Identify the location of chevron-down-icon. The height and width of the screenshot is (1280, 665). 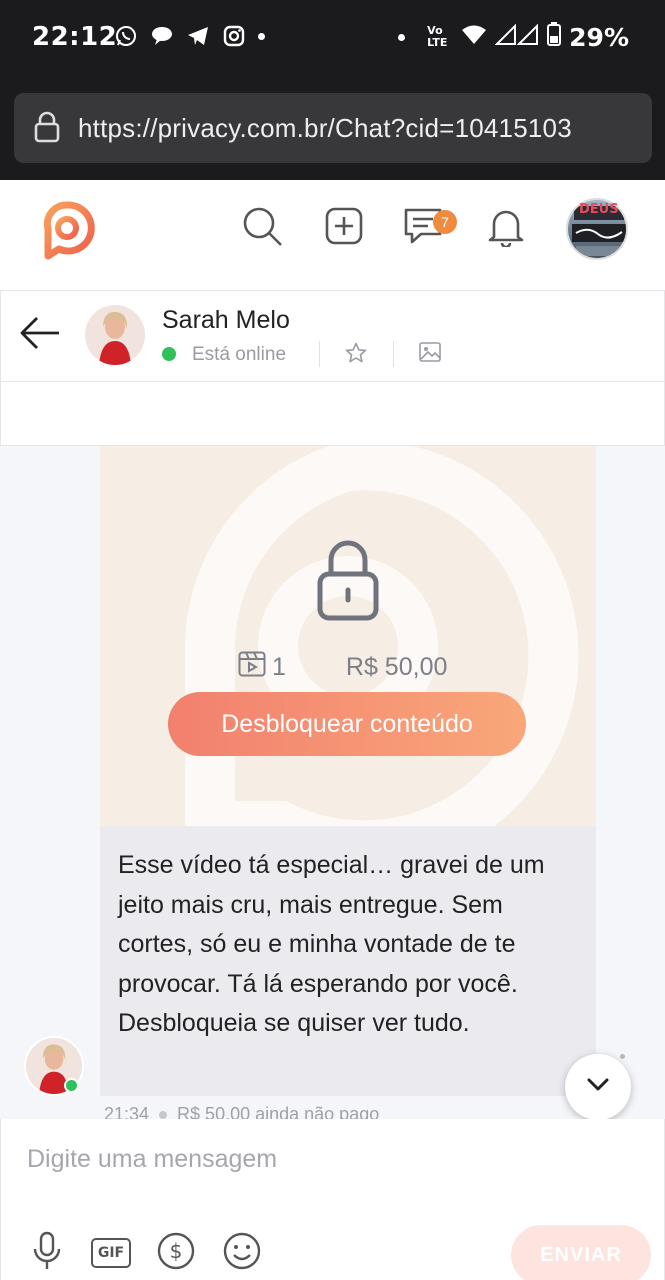
(598, 1087).